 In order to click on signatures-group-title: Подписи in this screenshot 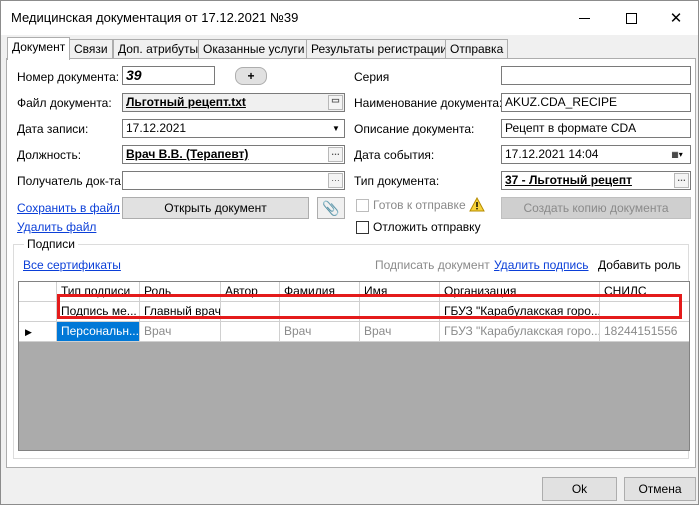, I will do `click(51, 244)`.